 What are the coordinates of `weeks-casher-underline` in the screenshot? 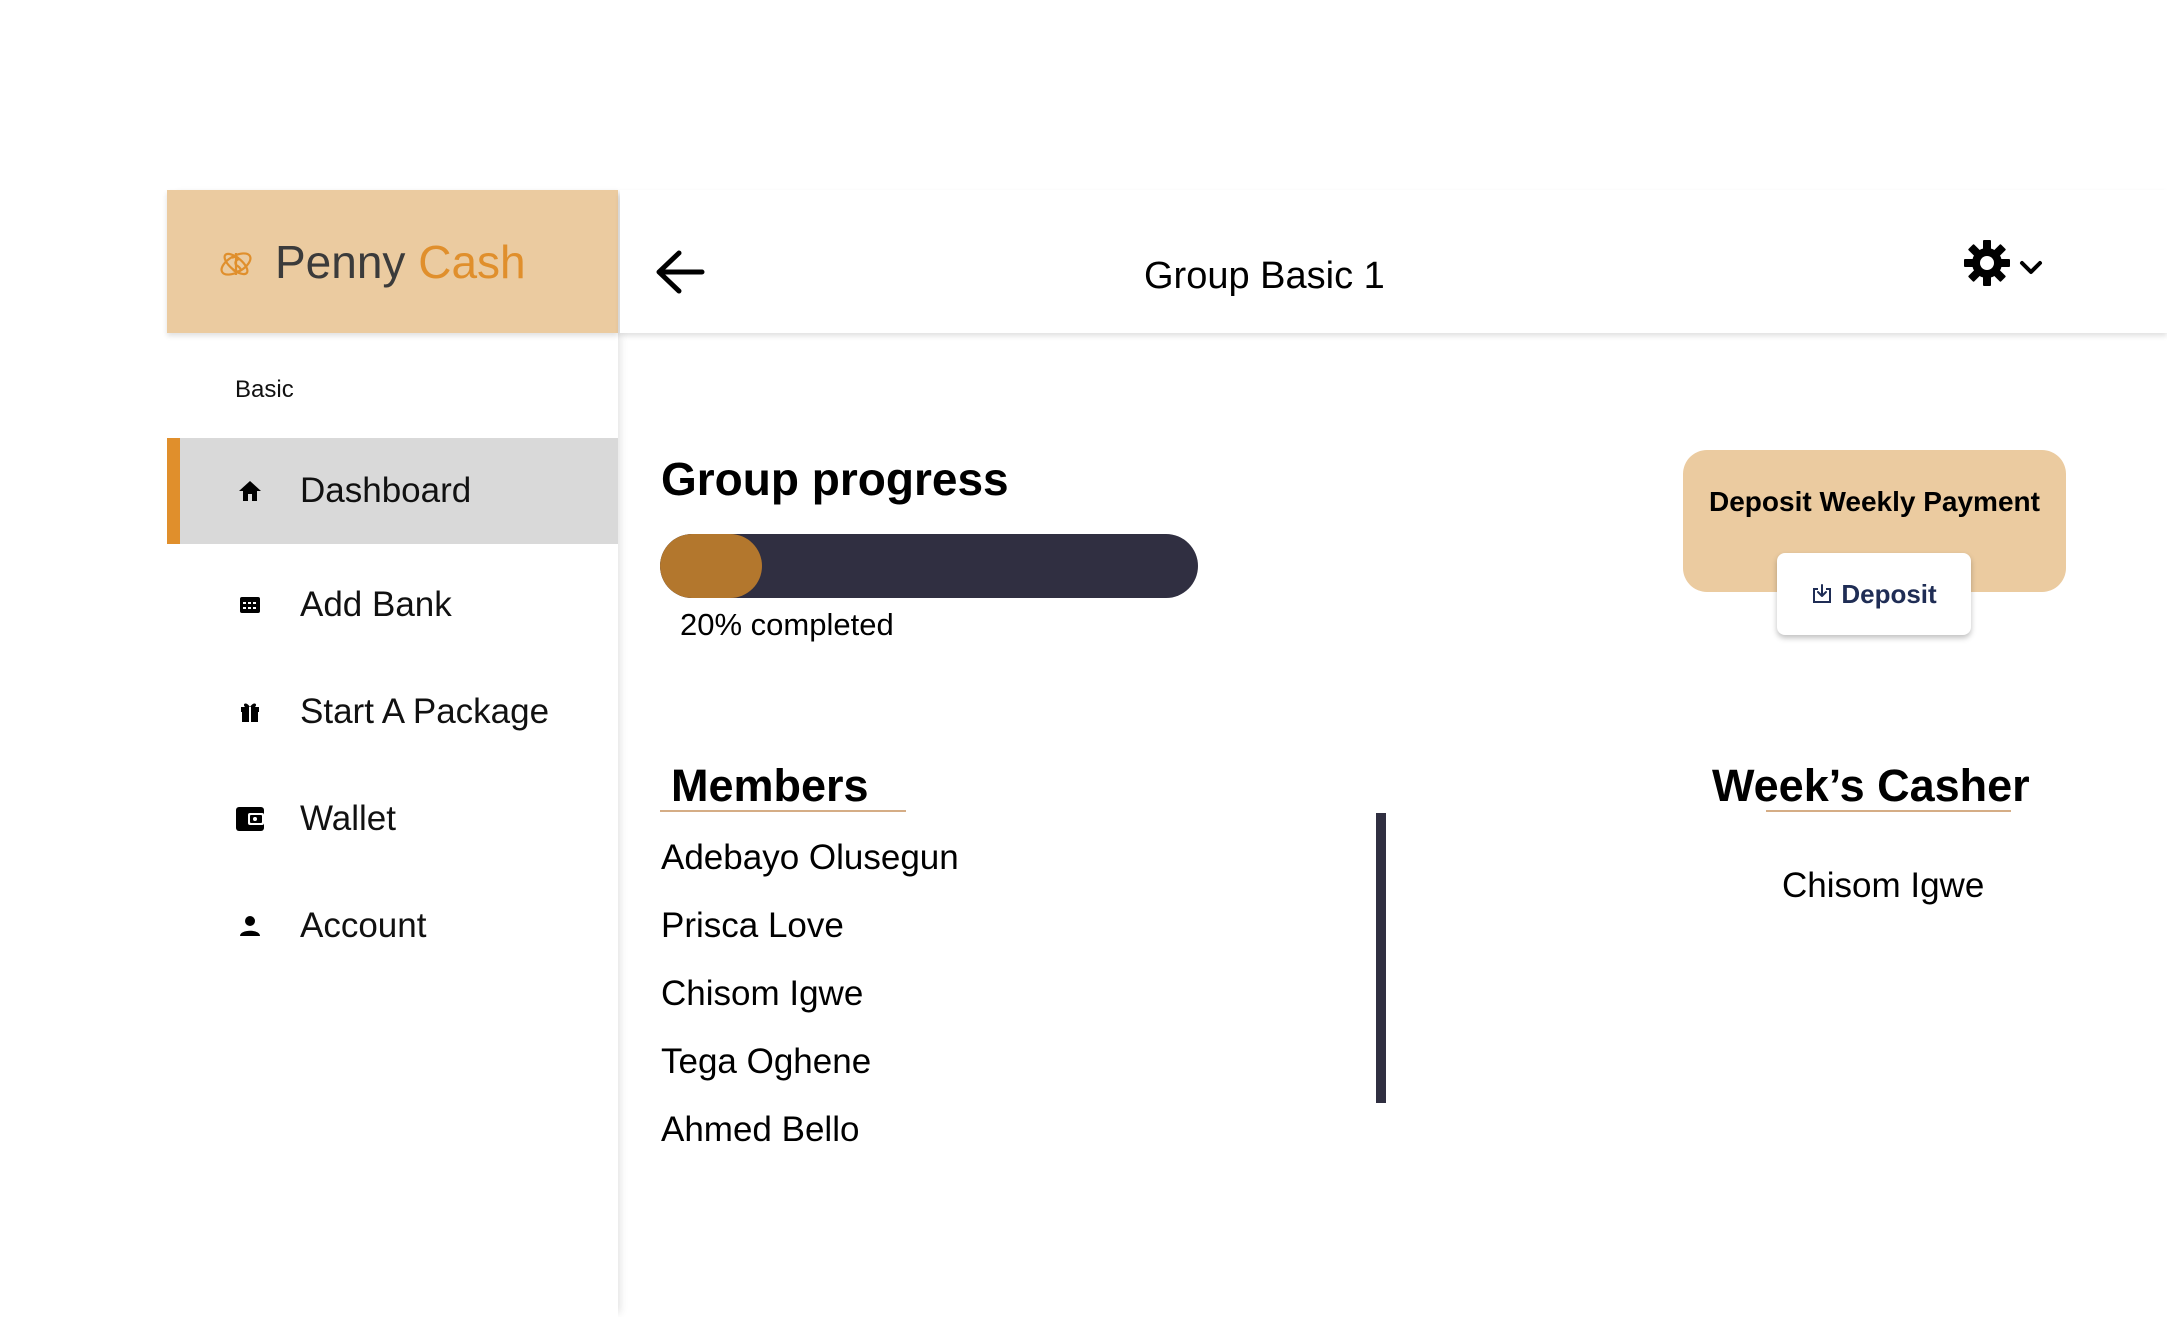 It's located at (1888, 811).